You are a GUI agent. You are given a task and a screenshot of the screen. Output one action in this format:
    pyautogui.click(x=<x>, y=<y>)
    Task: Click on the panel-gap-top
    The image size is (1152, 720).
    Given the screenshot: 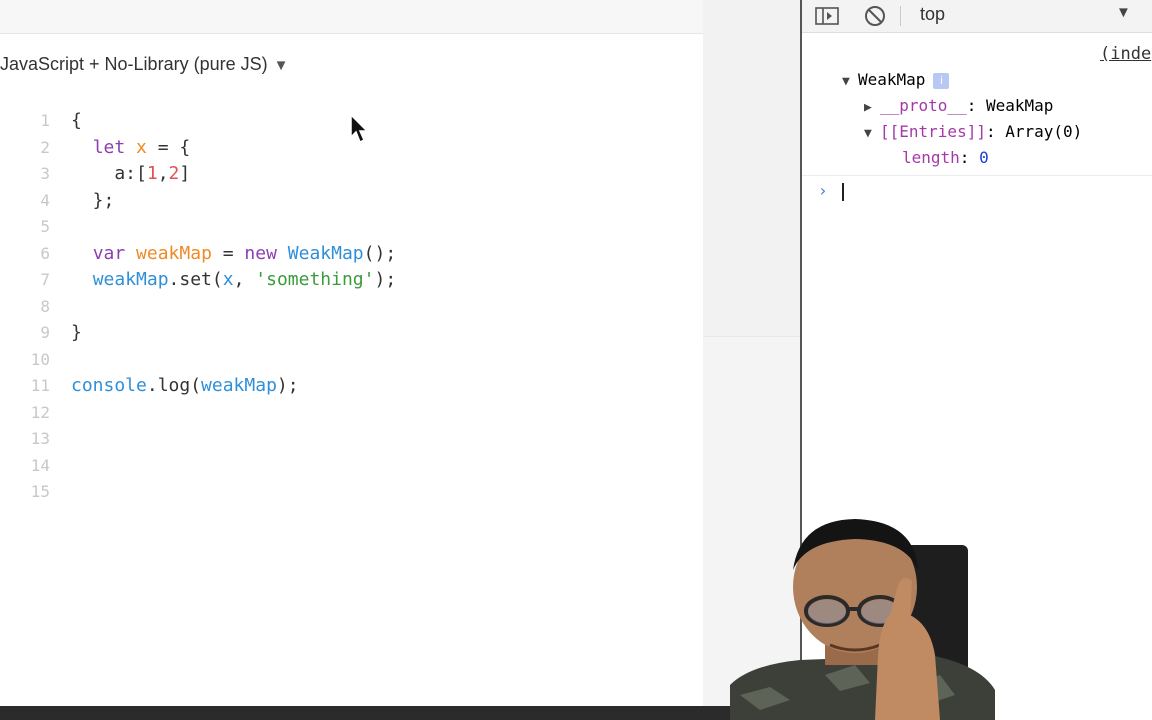 What is the action you would take?
    pyautogui.click(x=751, y=168)
    